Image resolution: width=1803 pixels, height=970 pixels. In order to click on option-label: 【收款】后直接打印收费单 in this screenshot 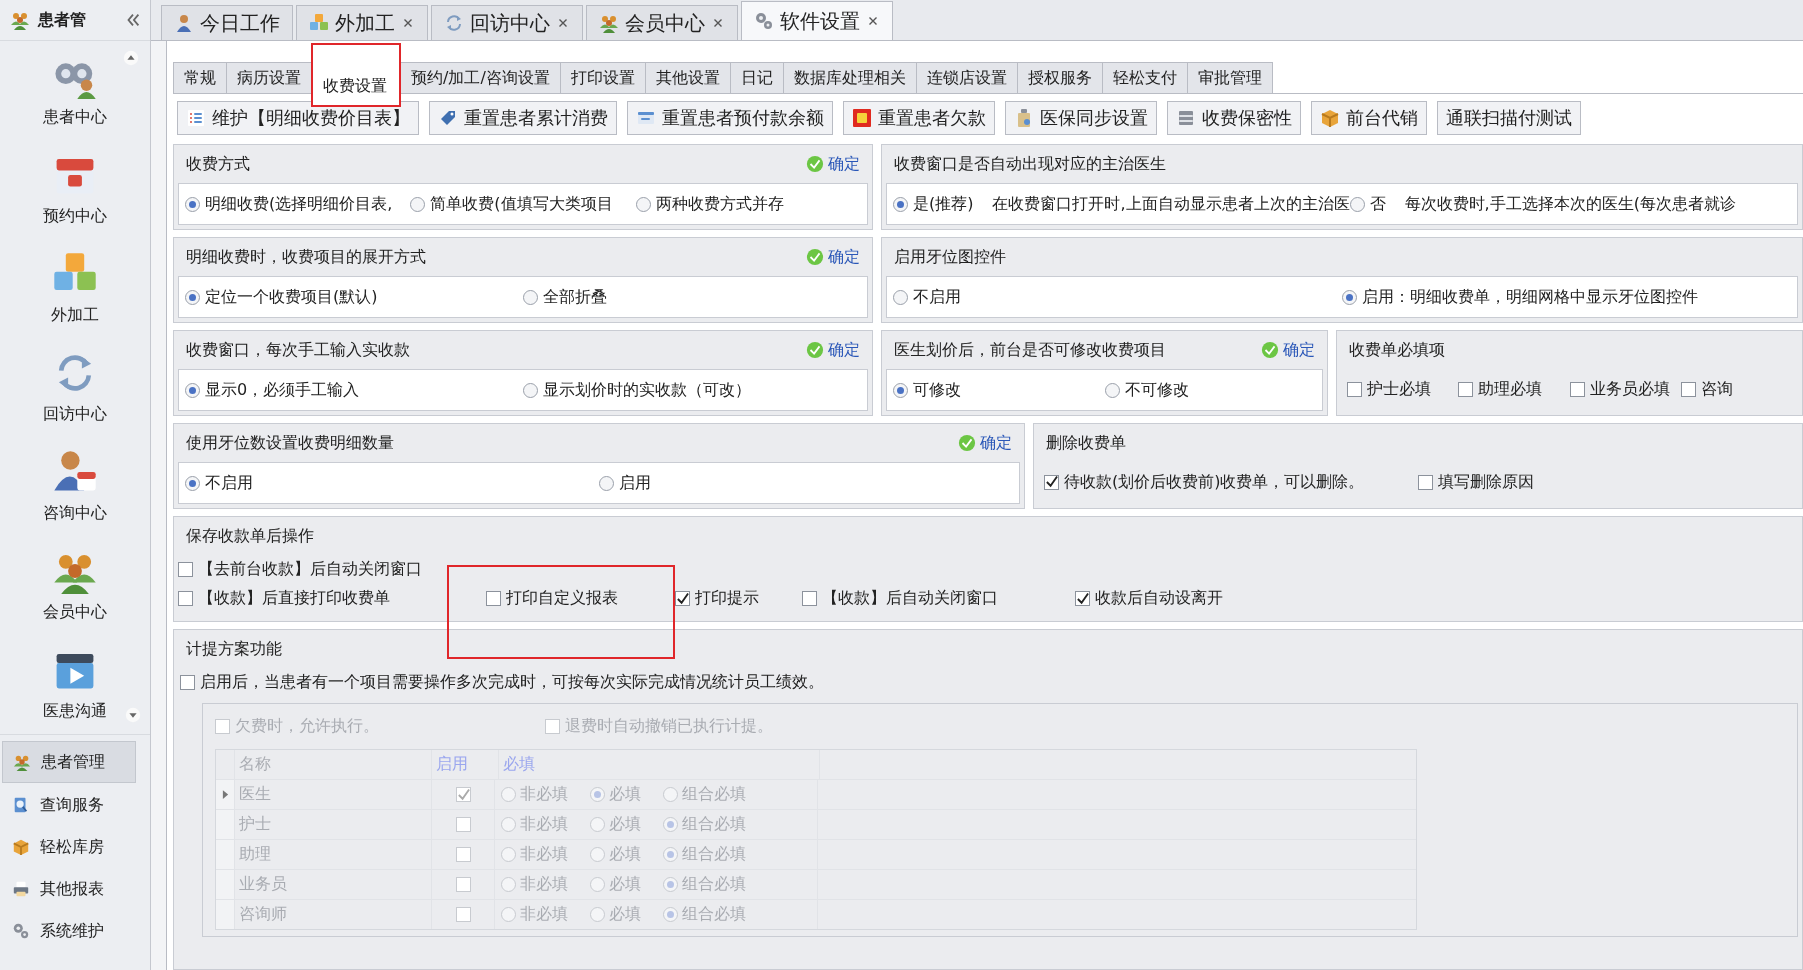, I will do `click(294, 598)`.